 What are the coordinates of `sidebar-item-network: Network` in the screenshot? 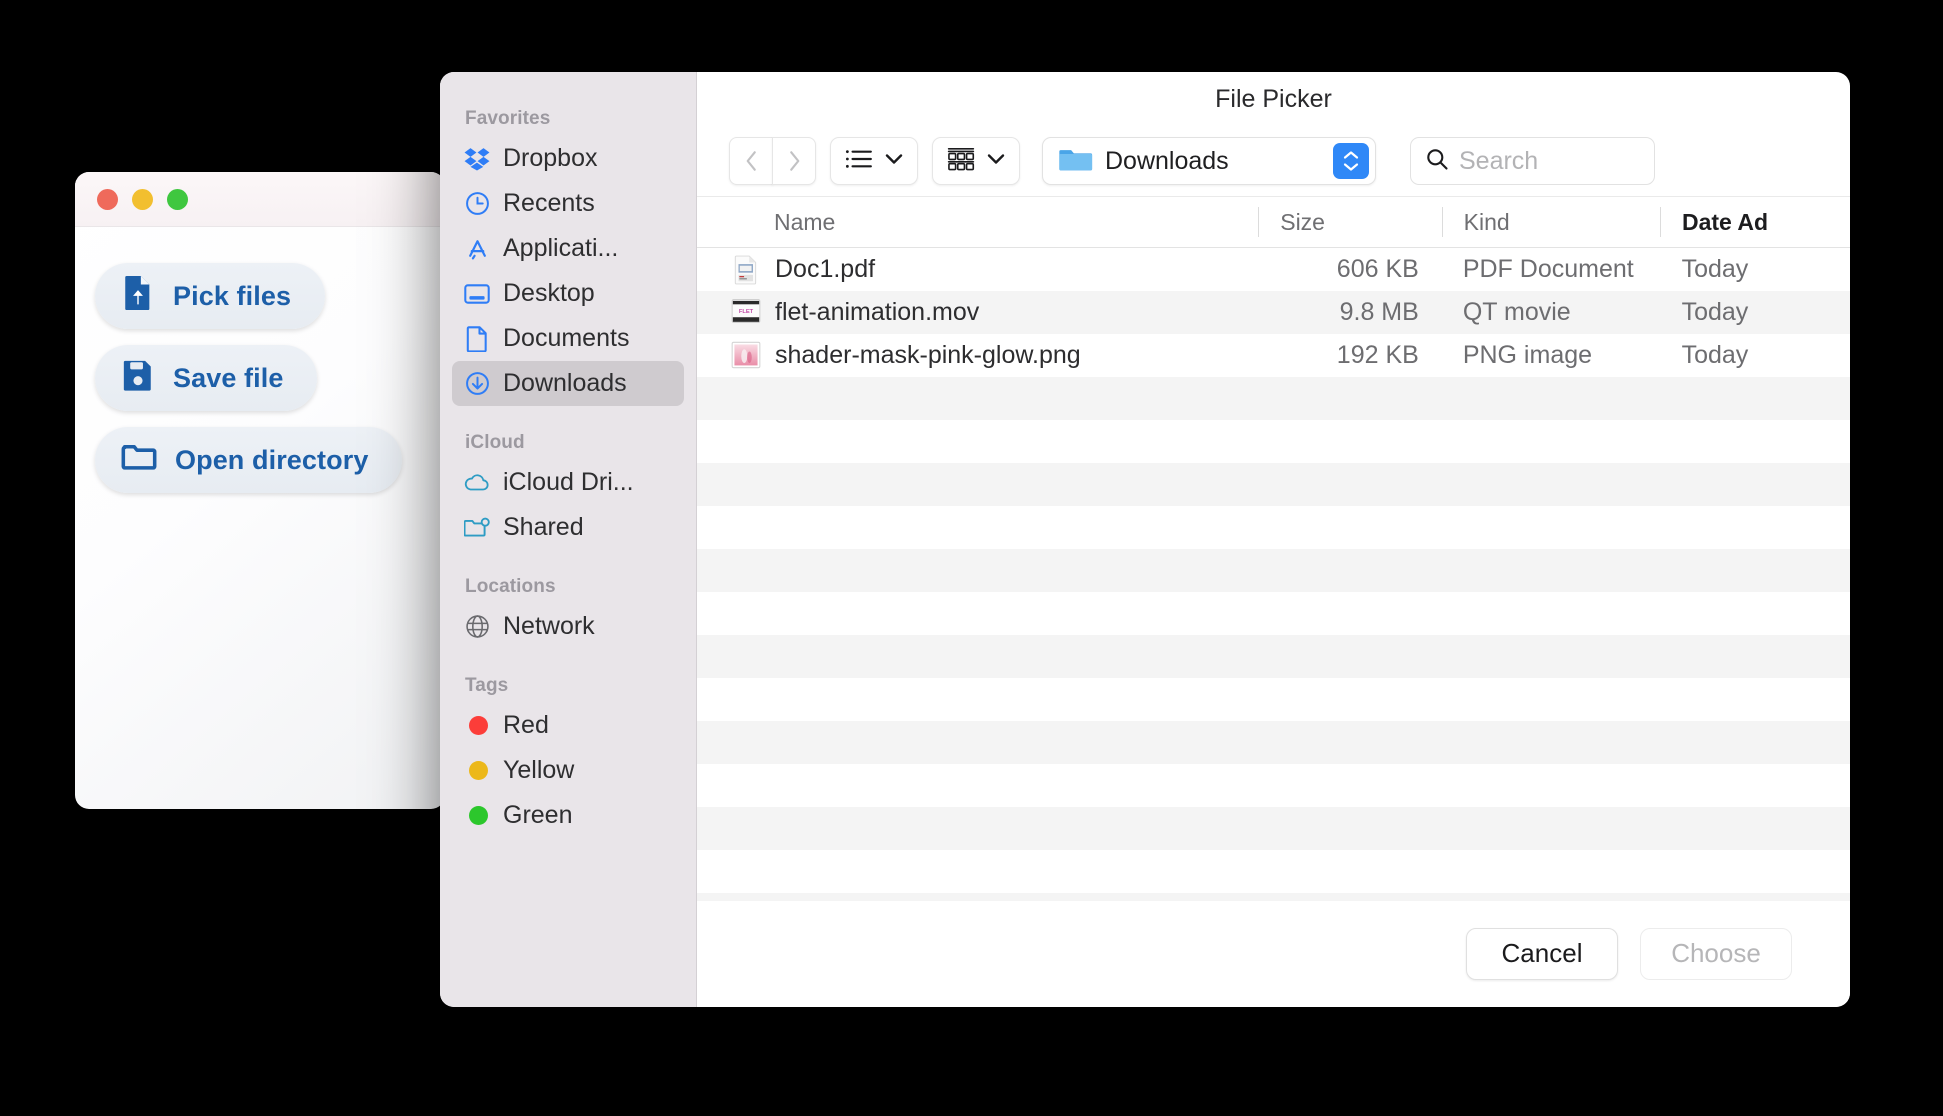 It's located at (568, 626).